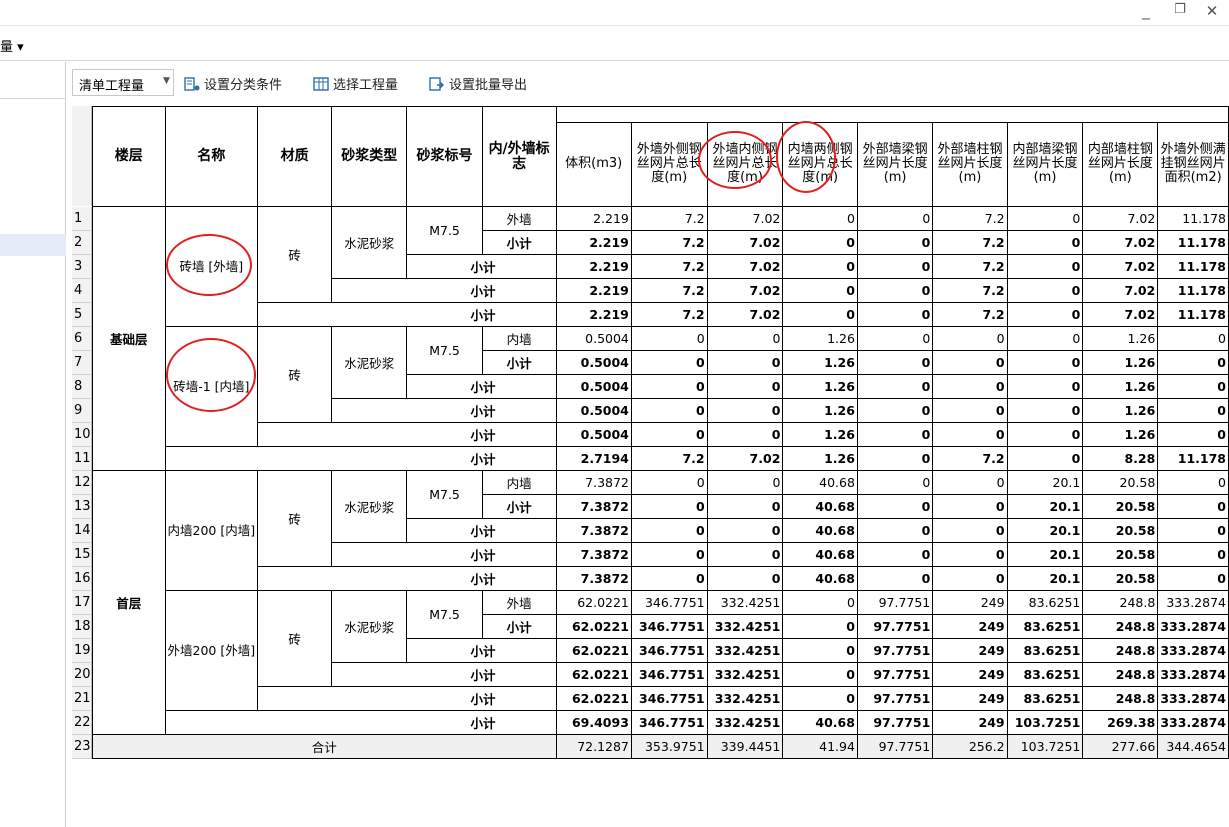 The width and height of the screenshot is (1229, 827). I want to click on row-number: 16, so click(82, 579).